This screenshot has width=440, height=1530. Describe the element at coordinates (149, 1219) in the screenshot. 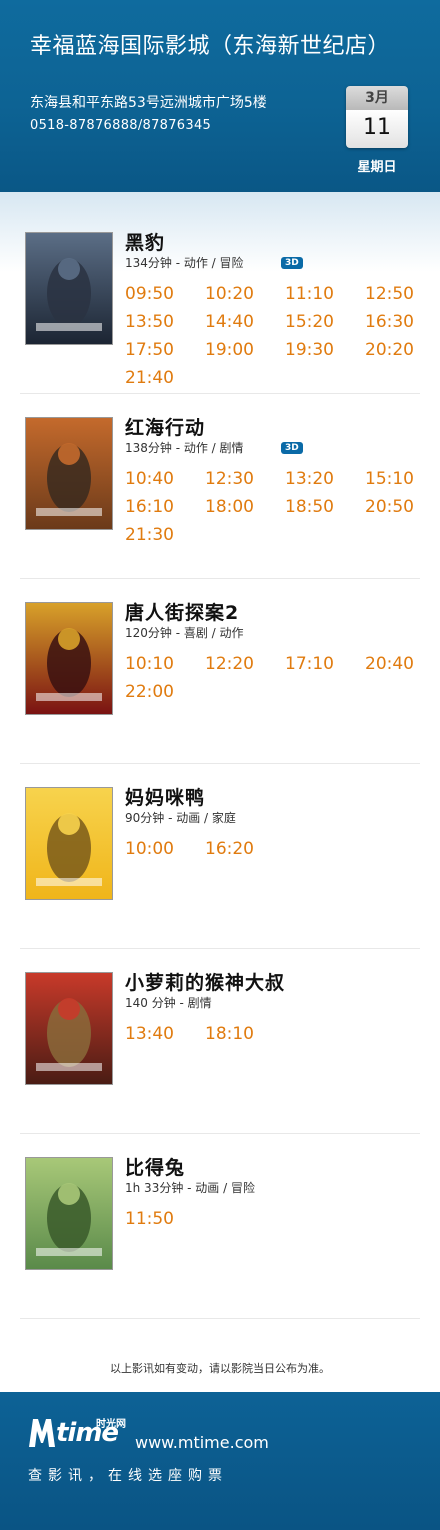

I see `showtime: 11:50` at that location.